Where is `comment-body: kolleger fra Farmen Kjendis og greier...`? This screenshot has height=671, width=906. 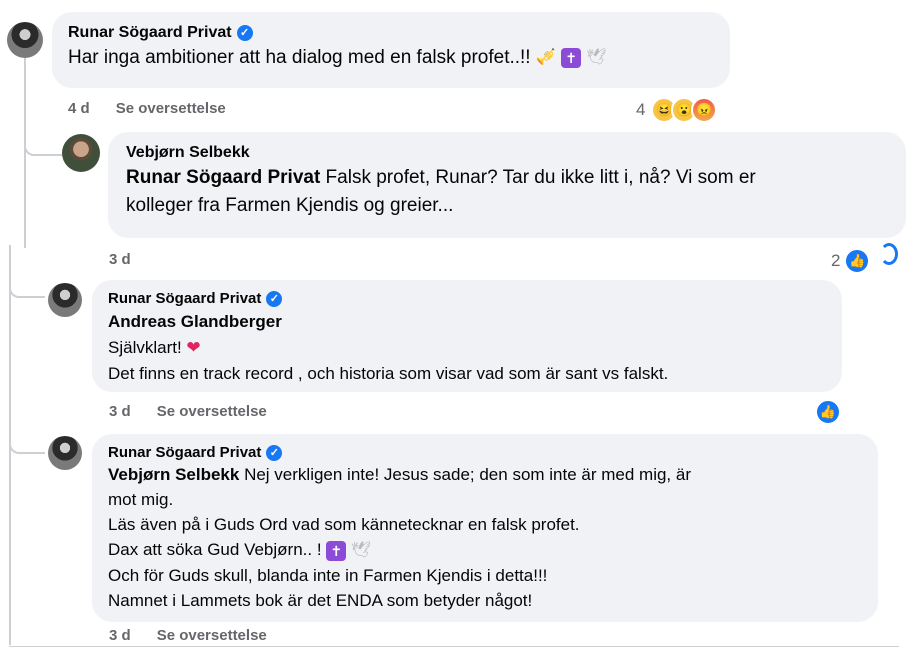
comment-body: kolleger fra Farmen Kjendis og greier... is located at coordinates (290, 205).